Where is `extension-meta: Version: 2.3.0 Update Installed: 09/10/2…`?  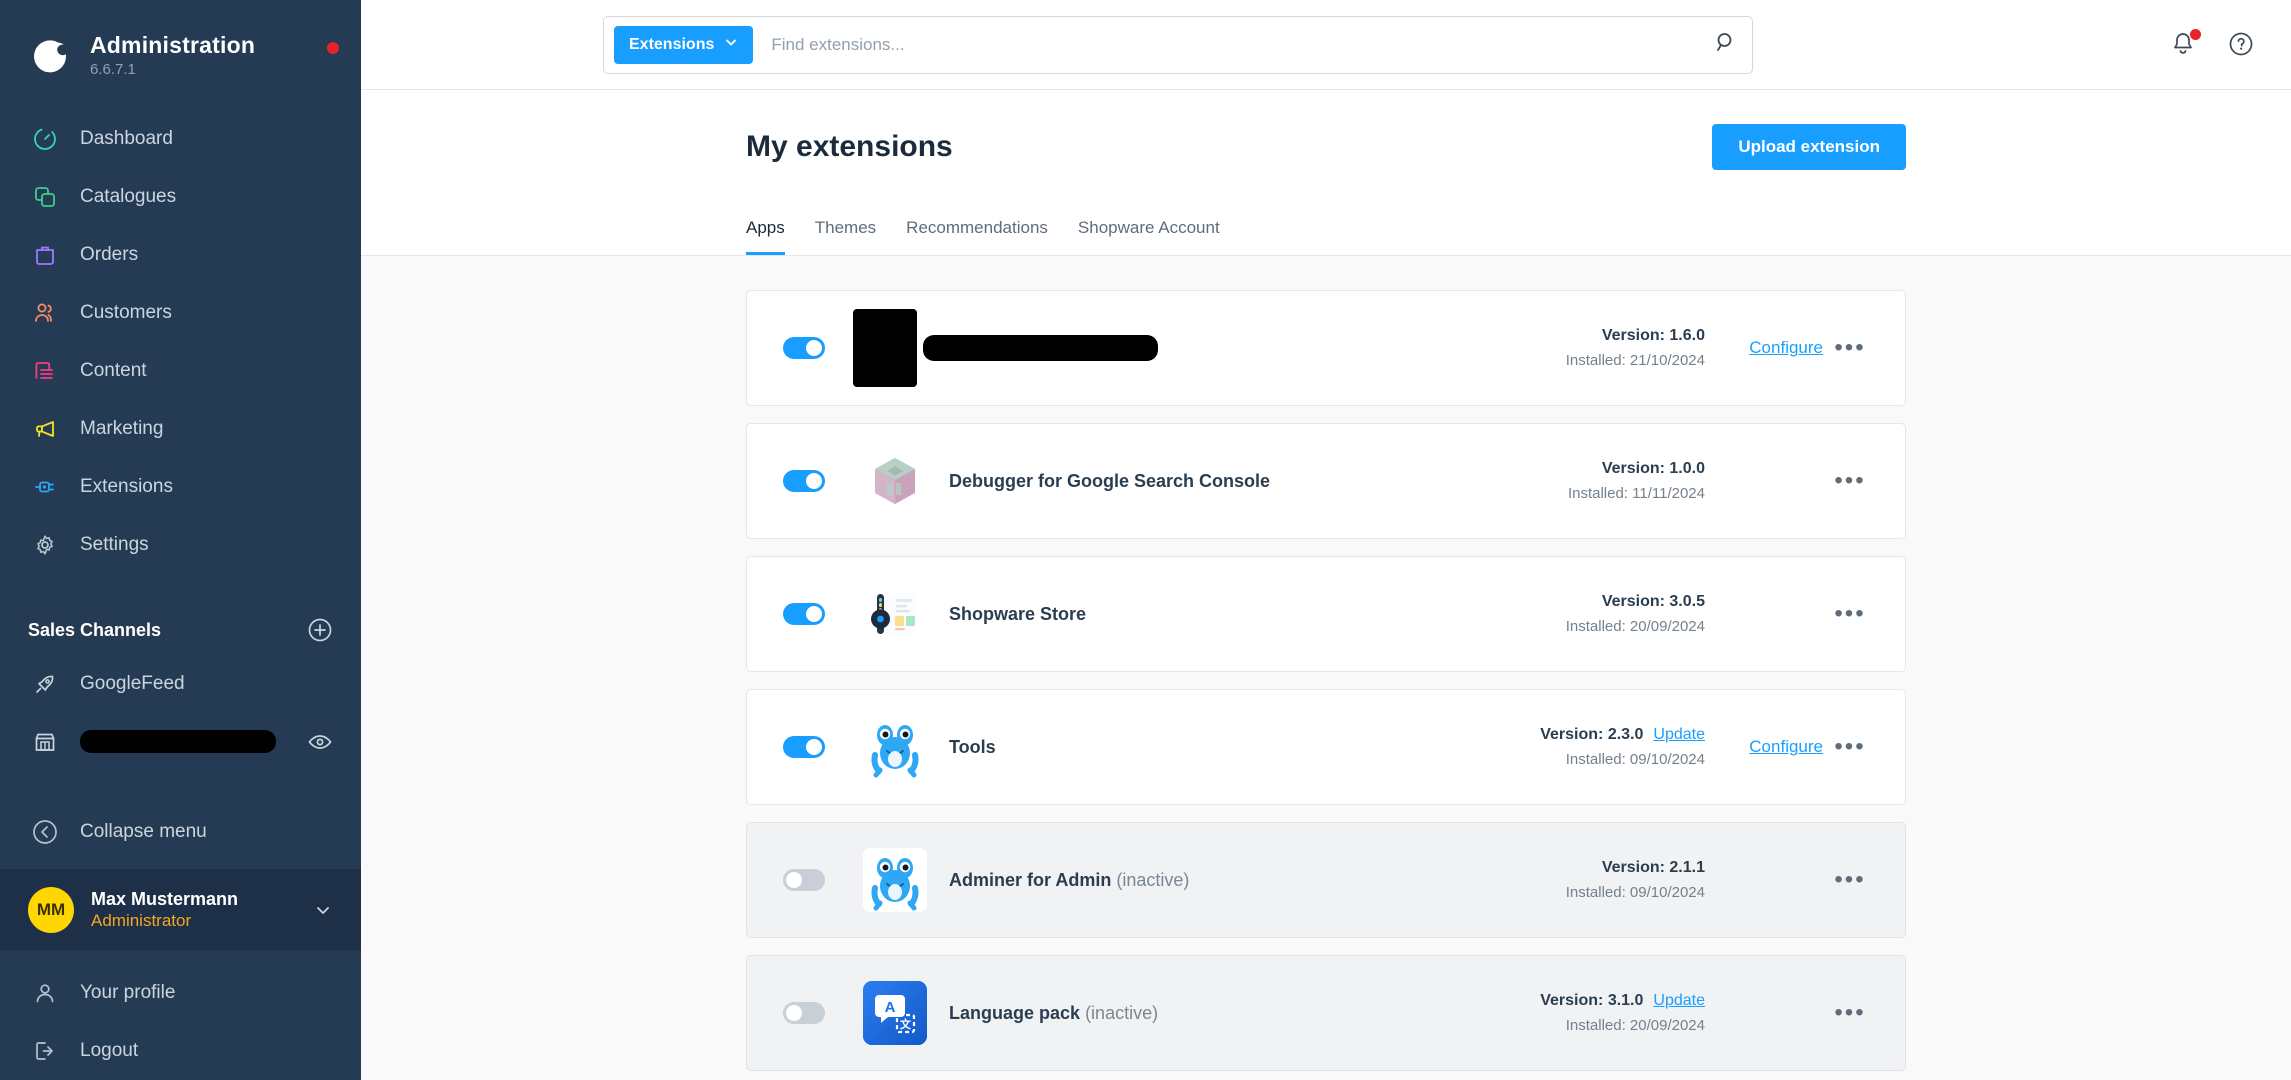 extension-meta: Version: 2.3.0 Update Installed: 09/10/2… is located at coordinates (1622, 747).